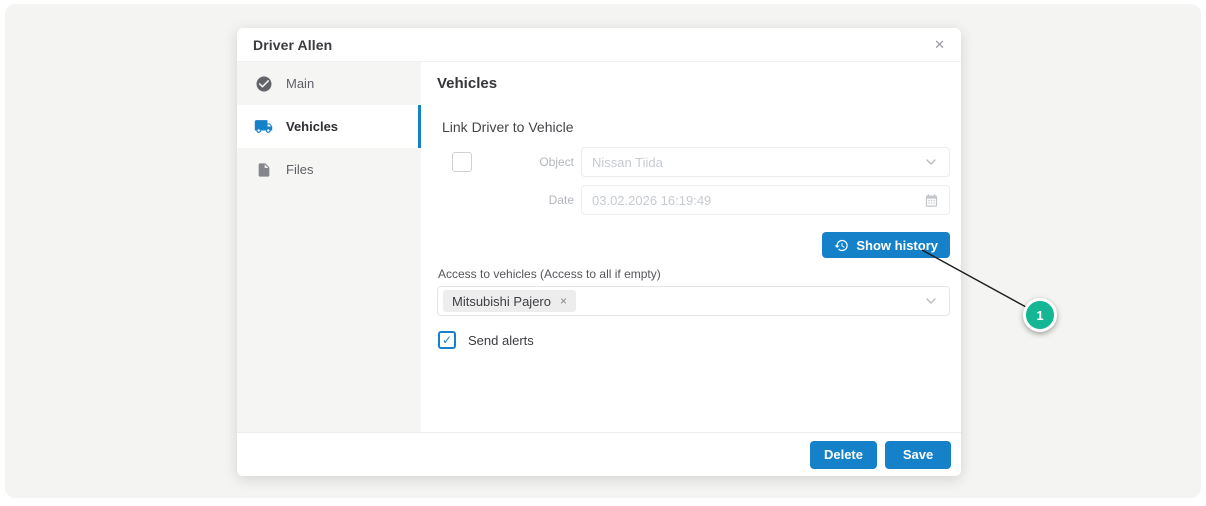  What do you see at coordinates (263, 126) in the screenshot?
I see `truck-icon` at bounding box center [263, 126].